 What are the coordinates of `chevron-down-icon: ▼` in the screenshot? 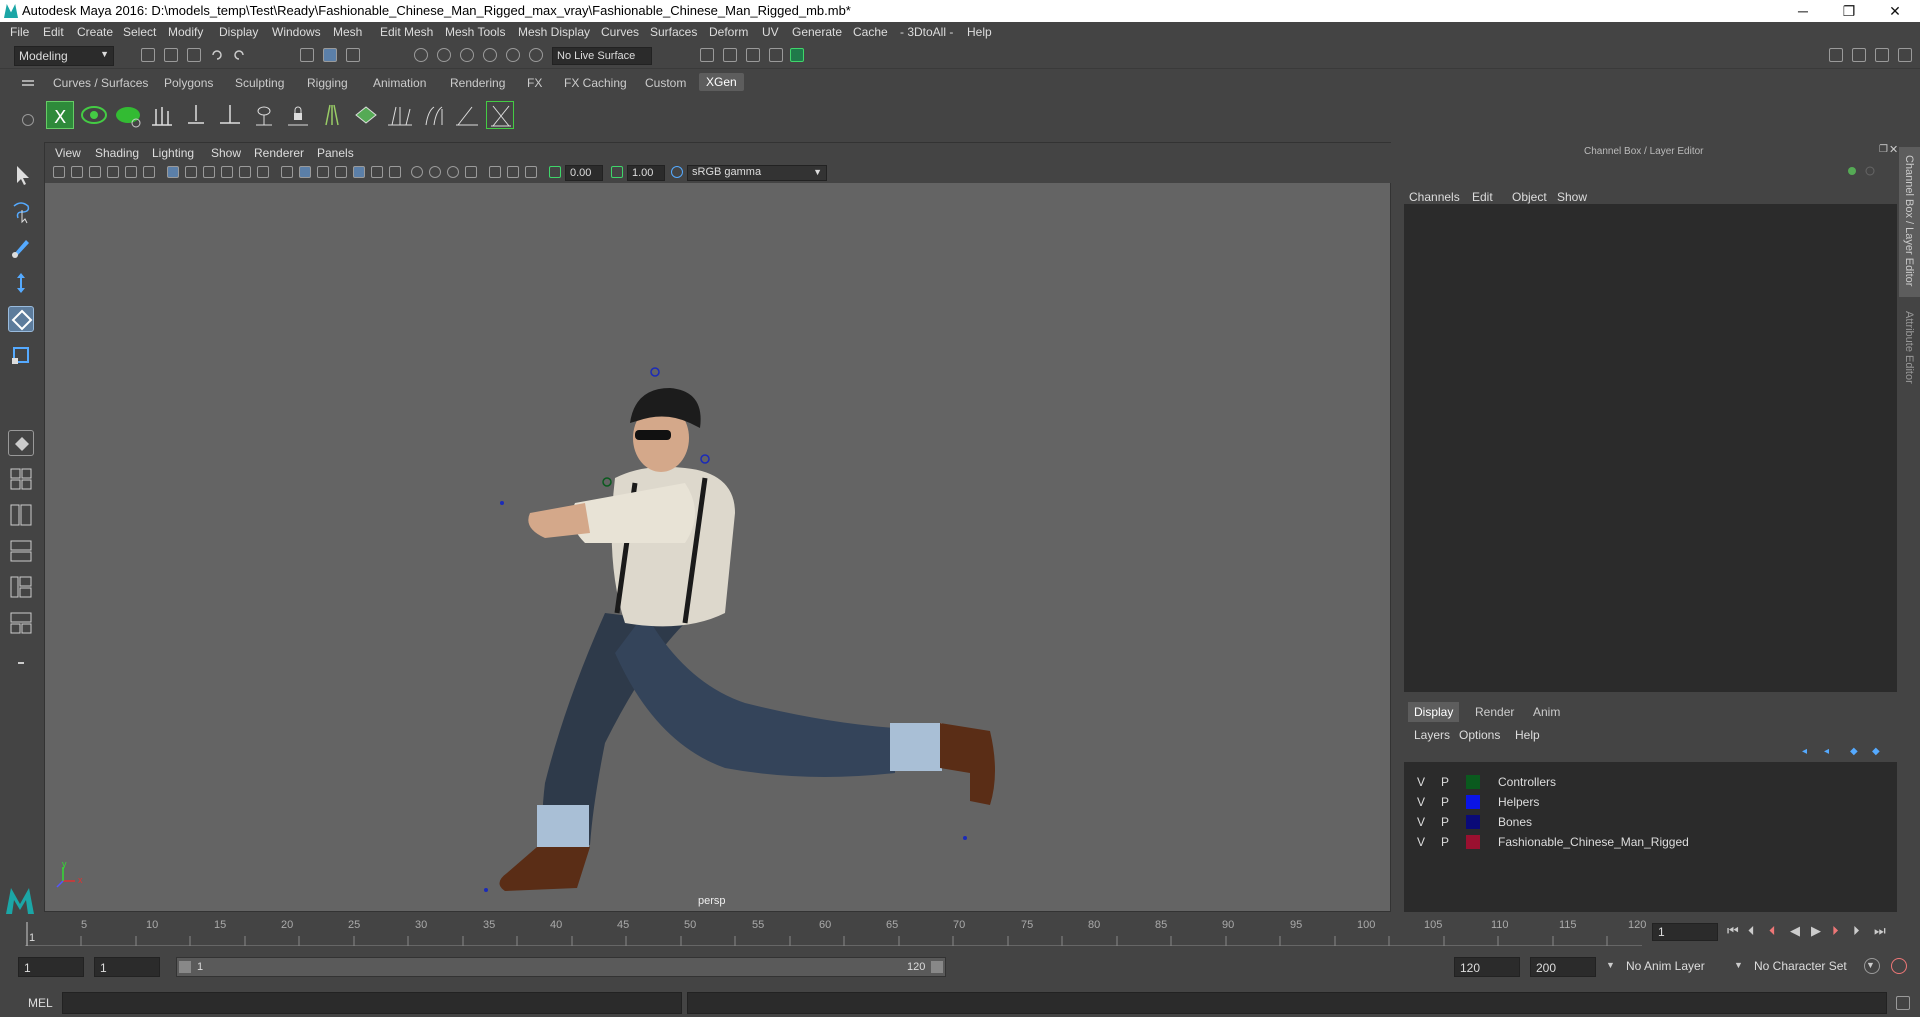 It's located at (1738, 965).